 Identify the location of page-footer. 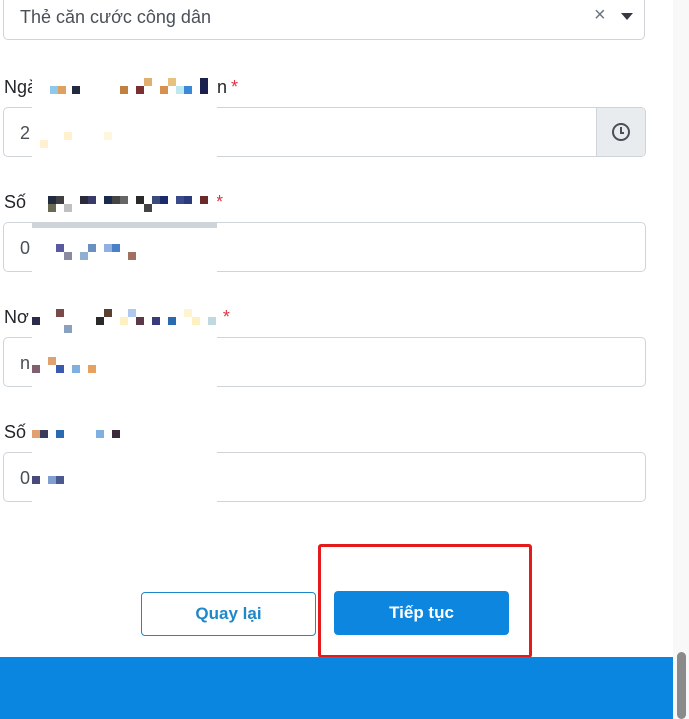
(336, 688).